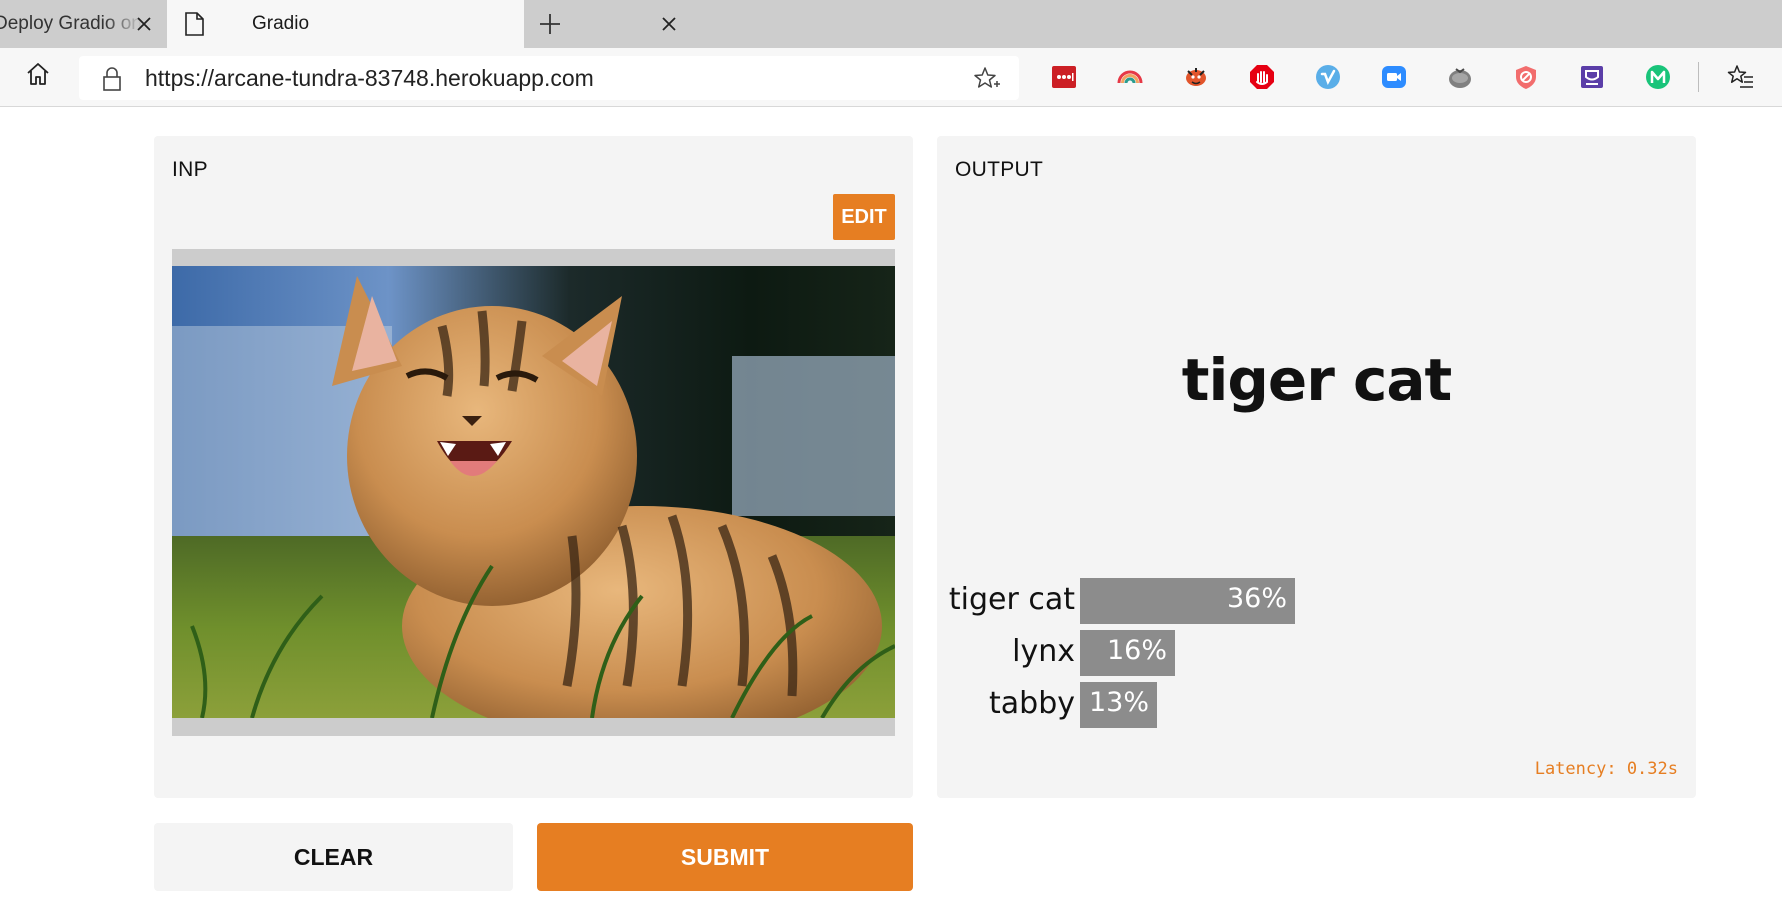 The image size is (1782, 898). I want to click on tab-deploy-gradio: Deploy Gradio on, so click(83, 24).